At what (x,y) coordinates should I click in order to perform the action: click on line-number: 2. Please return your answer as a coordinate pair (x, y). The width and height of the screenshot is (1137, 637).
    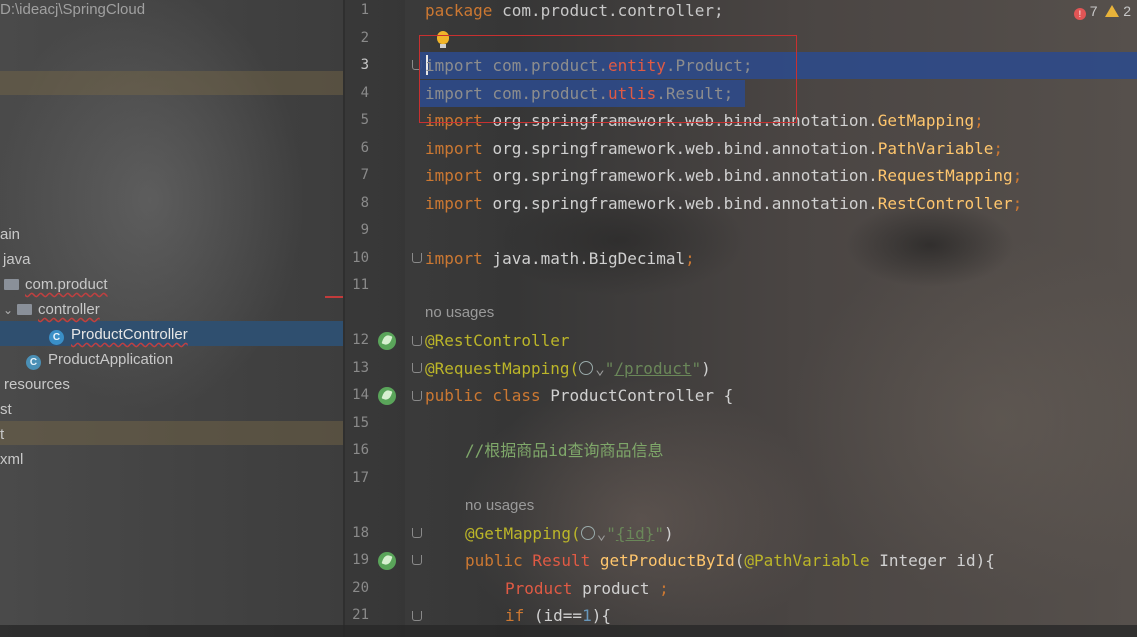
    Looking at the image, I should click on (364, 38).